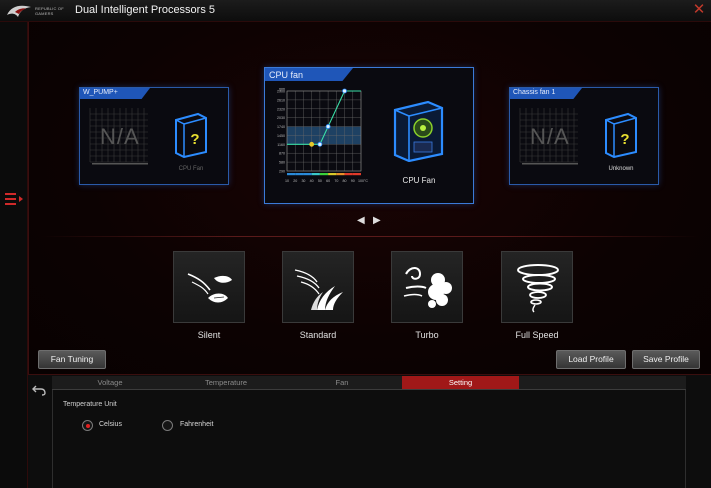  Describe the element at coordinates (621, 169) in the screenshot. I see `fan-card-label: Unknown` at that location.